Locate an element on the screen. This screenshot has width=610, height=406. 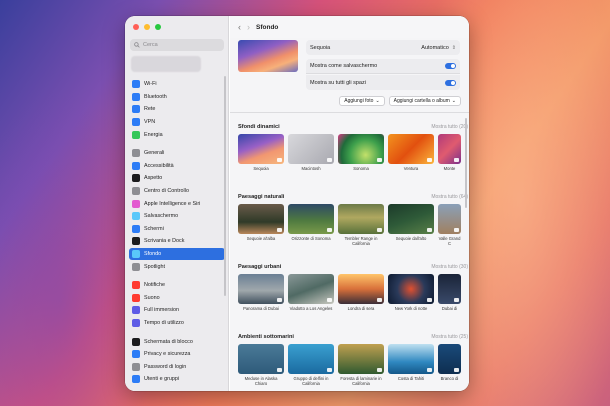
add-folder-label: Aggiungi cartella o album is located at coordinates (421, 101).